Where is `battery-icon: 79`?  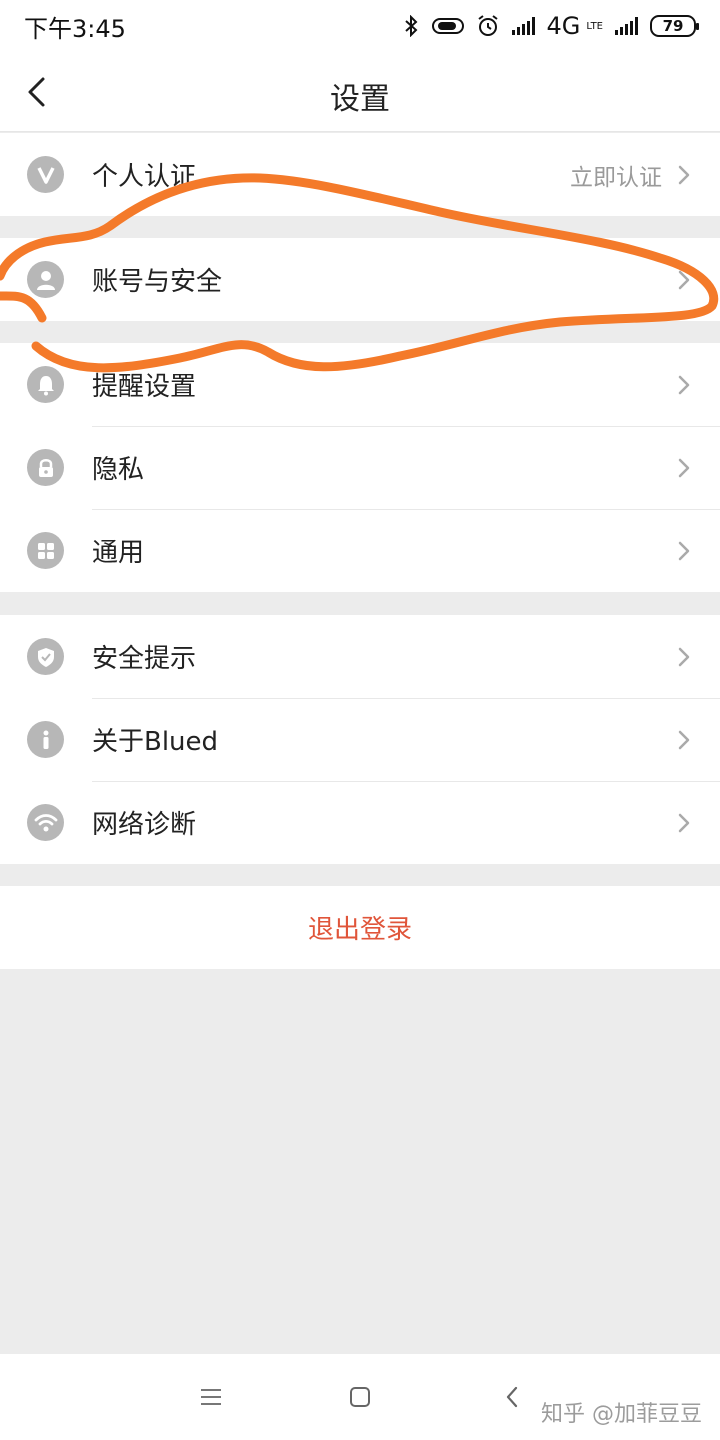 battery-icon: 79 is located at coordinates (674, 26).